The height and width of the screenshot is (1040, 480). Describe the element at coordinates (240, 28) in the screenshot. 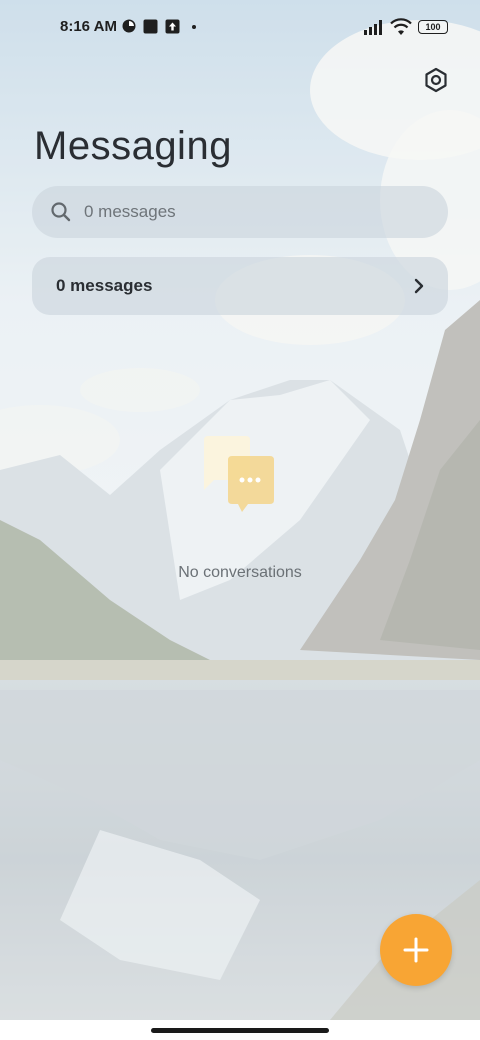

I see `status-bar: 8:16 AM 100` at that location.